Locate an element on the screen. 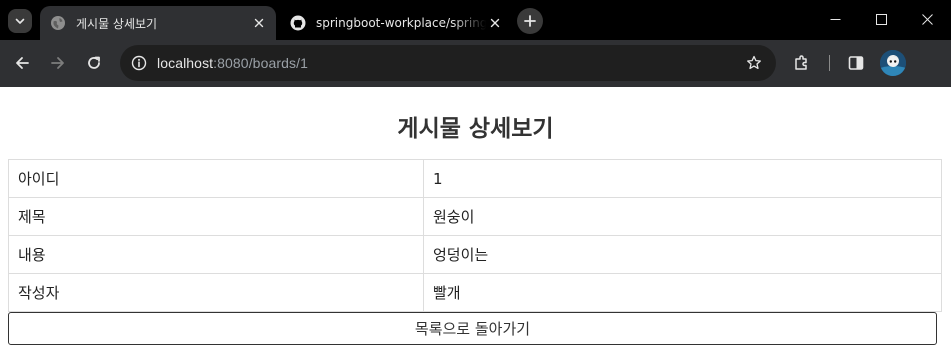 Image resolution: width=951 pixels, height=358 pixels. close-window-button is located at coordinates (927, 19).